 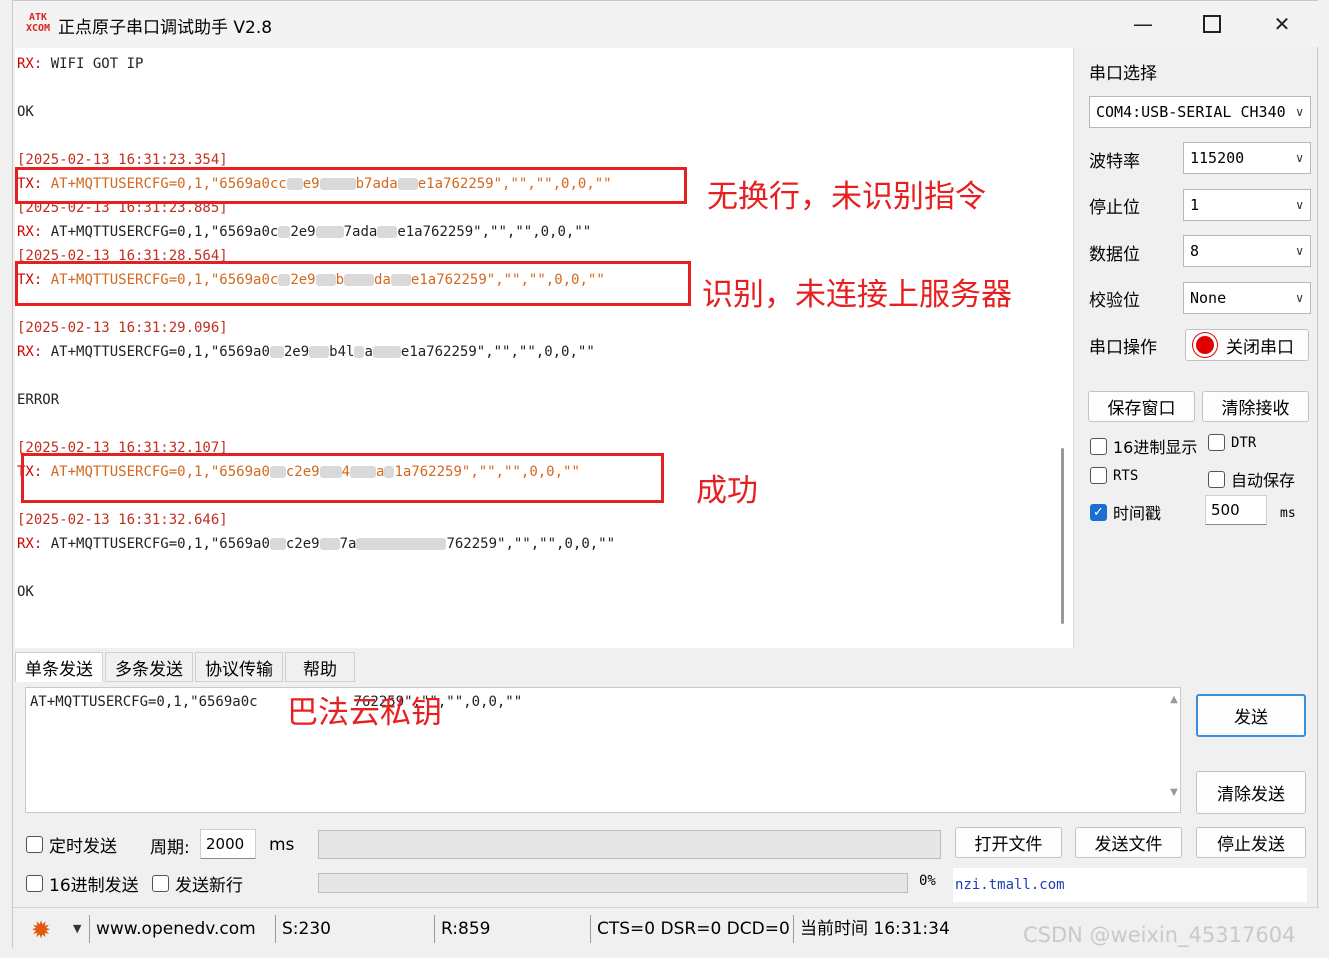 What do you see at coordinates (871, 929) in the screenshot?
I see `current-time: 当前时间 16:31:34` at bounding box center [871, 929].